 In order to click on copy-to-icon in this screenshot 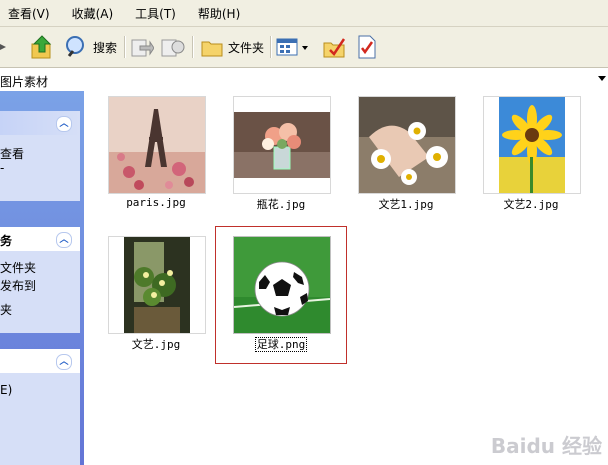, I will do `click(173, 48)`.